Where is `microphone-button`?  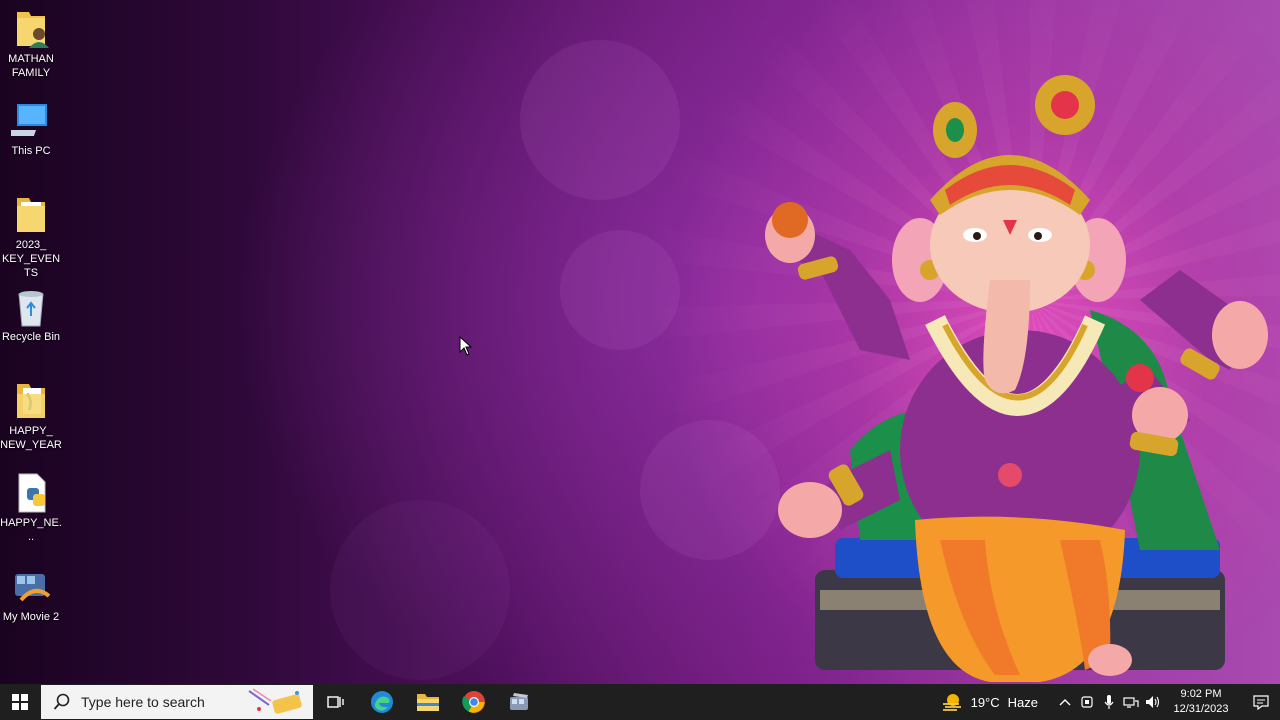 microphone-button is located at coordinates (1109, 702).